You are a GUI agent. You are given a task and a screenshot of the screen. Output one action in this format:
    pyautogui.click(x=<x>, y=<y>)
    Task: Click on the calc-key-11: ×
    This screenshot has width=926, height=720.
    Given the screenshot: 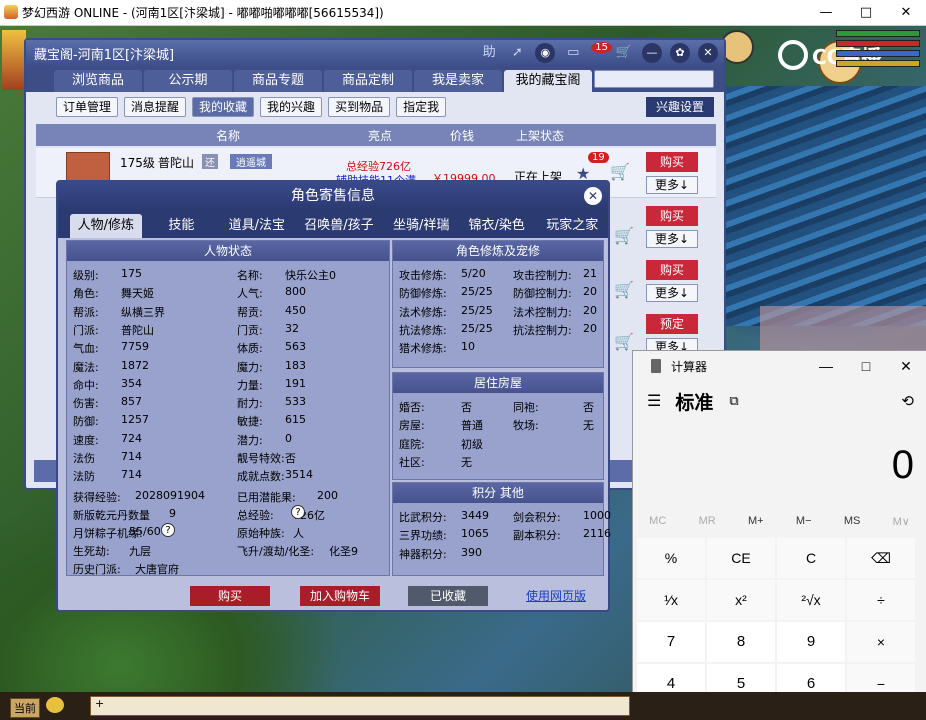 What is the action you would take?
    pyautogui.click(x=881, y=642)
    